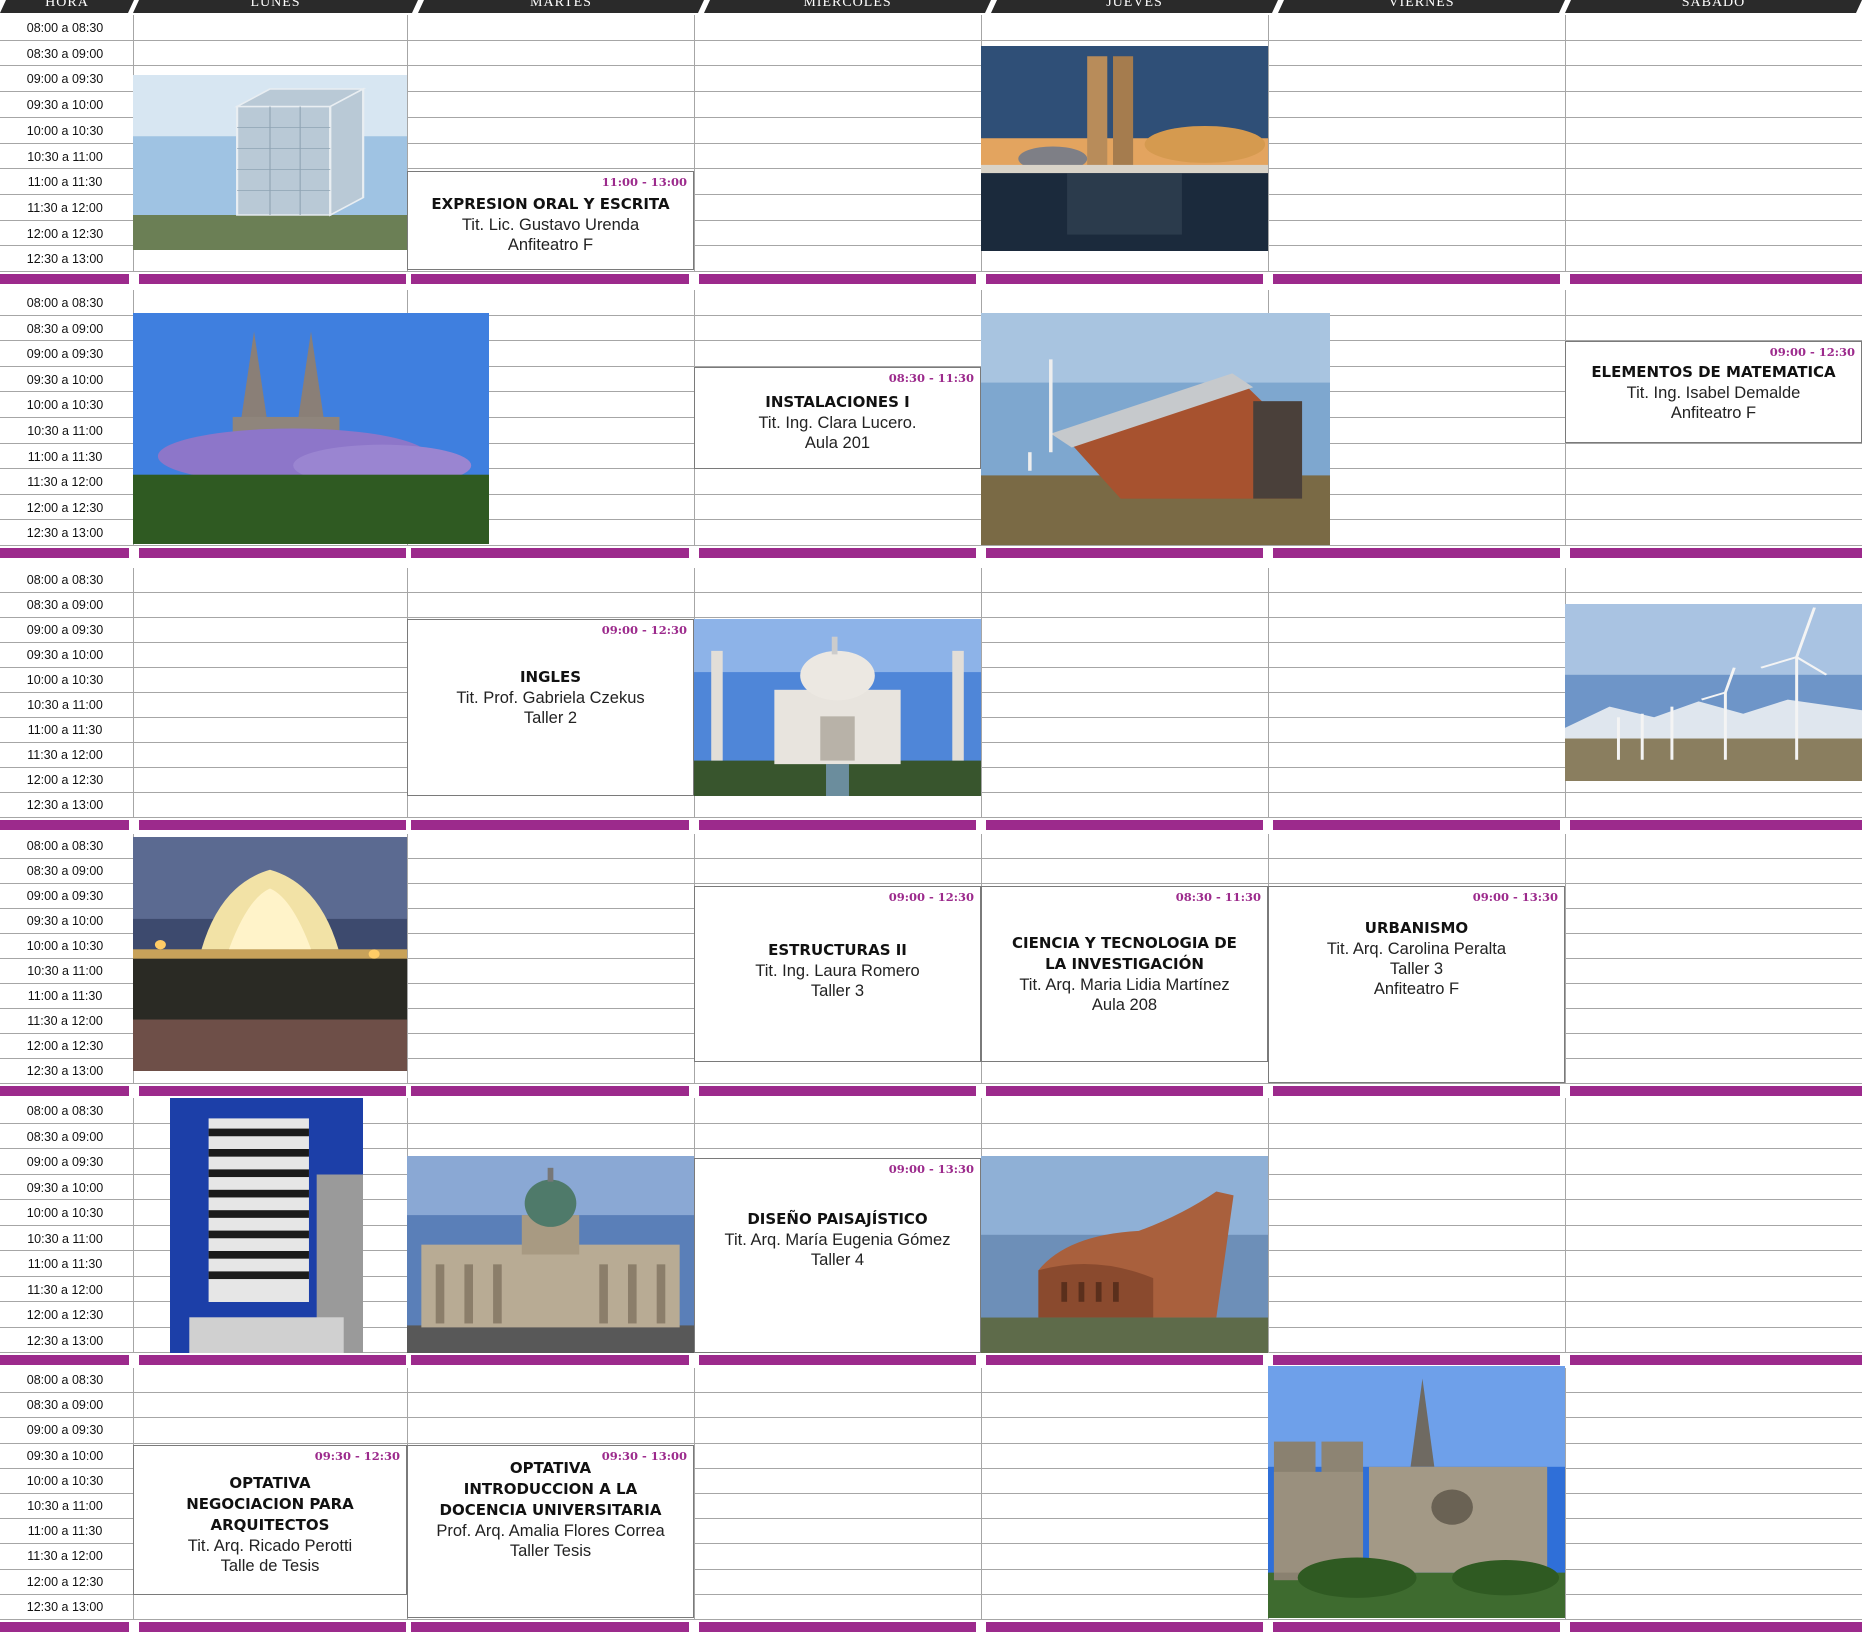 The image size is (1862, 1634). I want to click on course-teacher: Tit. Ing. Clara Lucero., so click(837, 423).